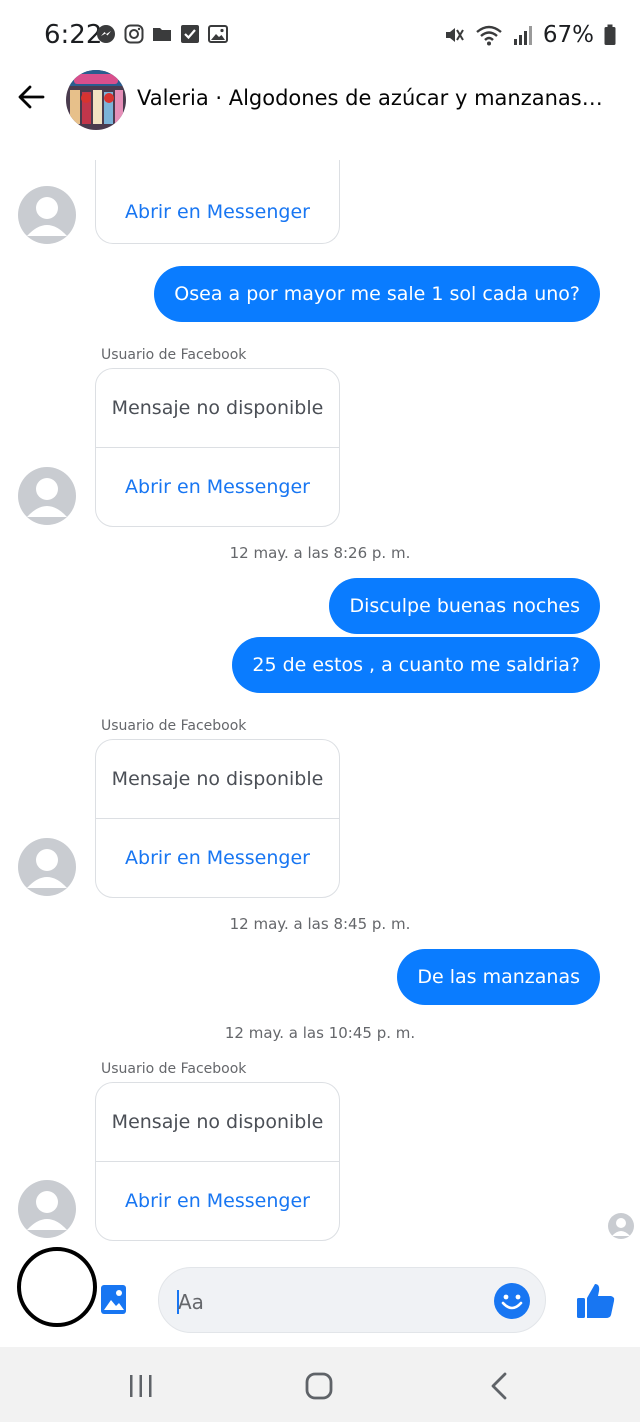 This screenshot has height=1422, width=640. Describe the element at coordinates (113, 1300) in the screenshot. I see `gallery-icon` at that location.